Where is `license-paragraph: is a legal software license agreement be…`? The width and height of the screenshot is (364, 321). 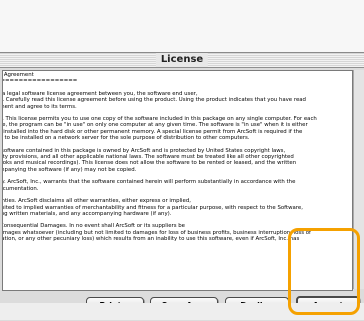
license-paragraph: is a legal software license agreement be… is located at coordinates (177, 100).